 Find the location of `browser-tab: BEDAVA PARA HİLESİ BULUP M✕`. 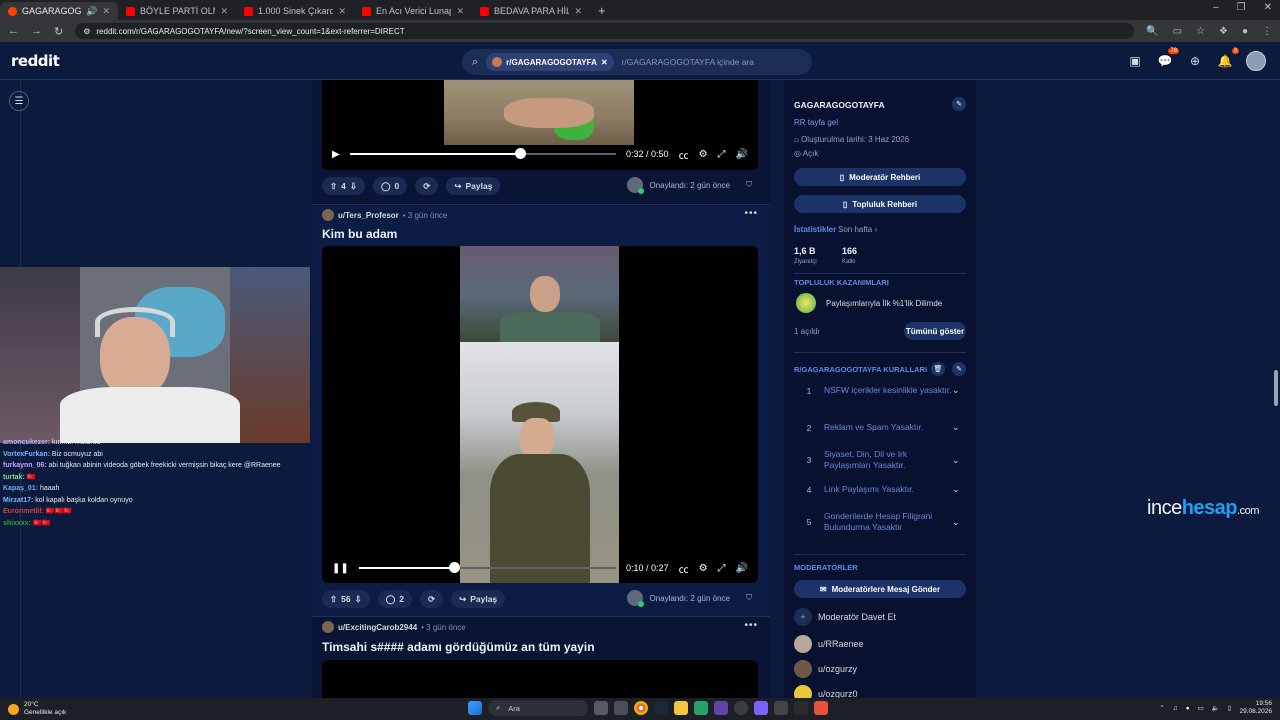

browser-tab: BEDAVA PARA HİLESİ BULUP M✕ is located at coordinates (531, 11).